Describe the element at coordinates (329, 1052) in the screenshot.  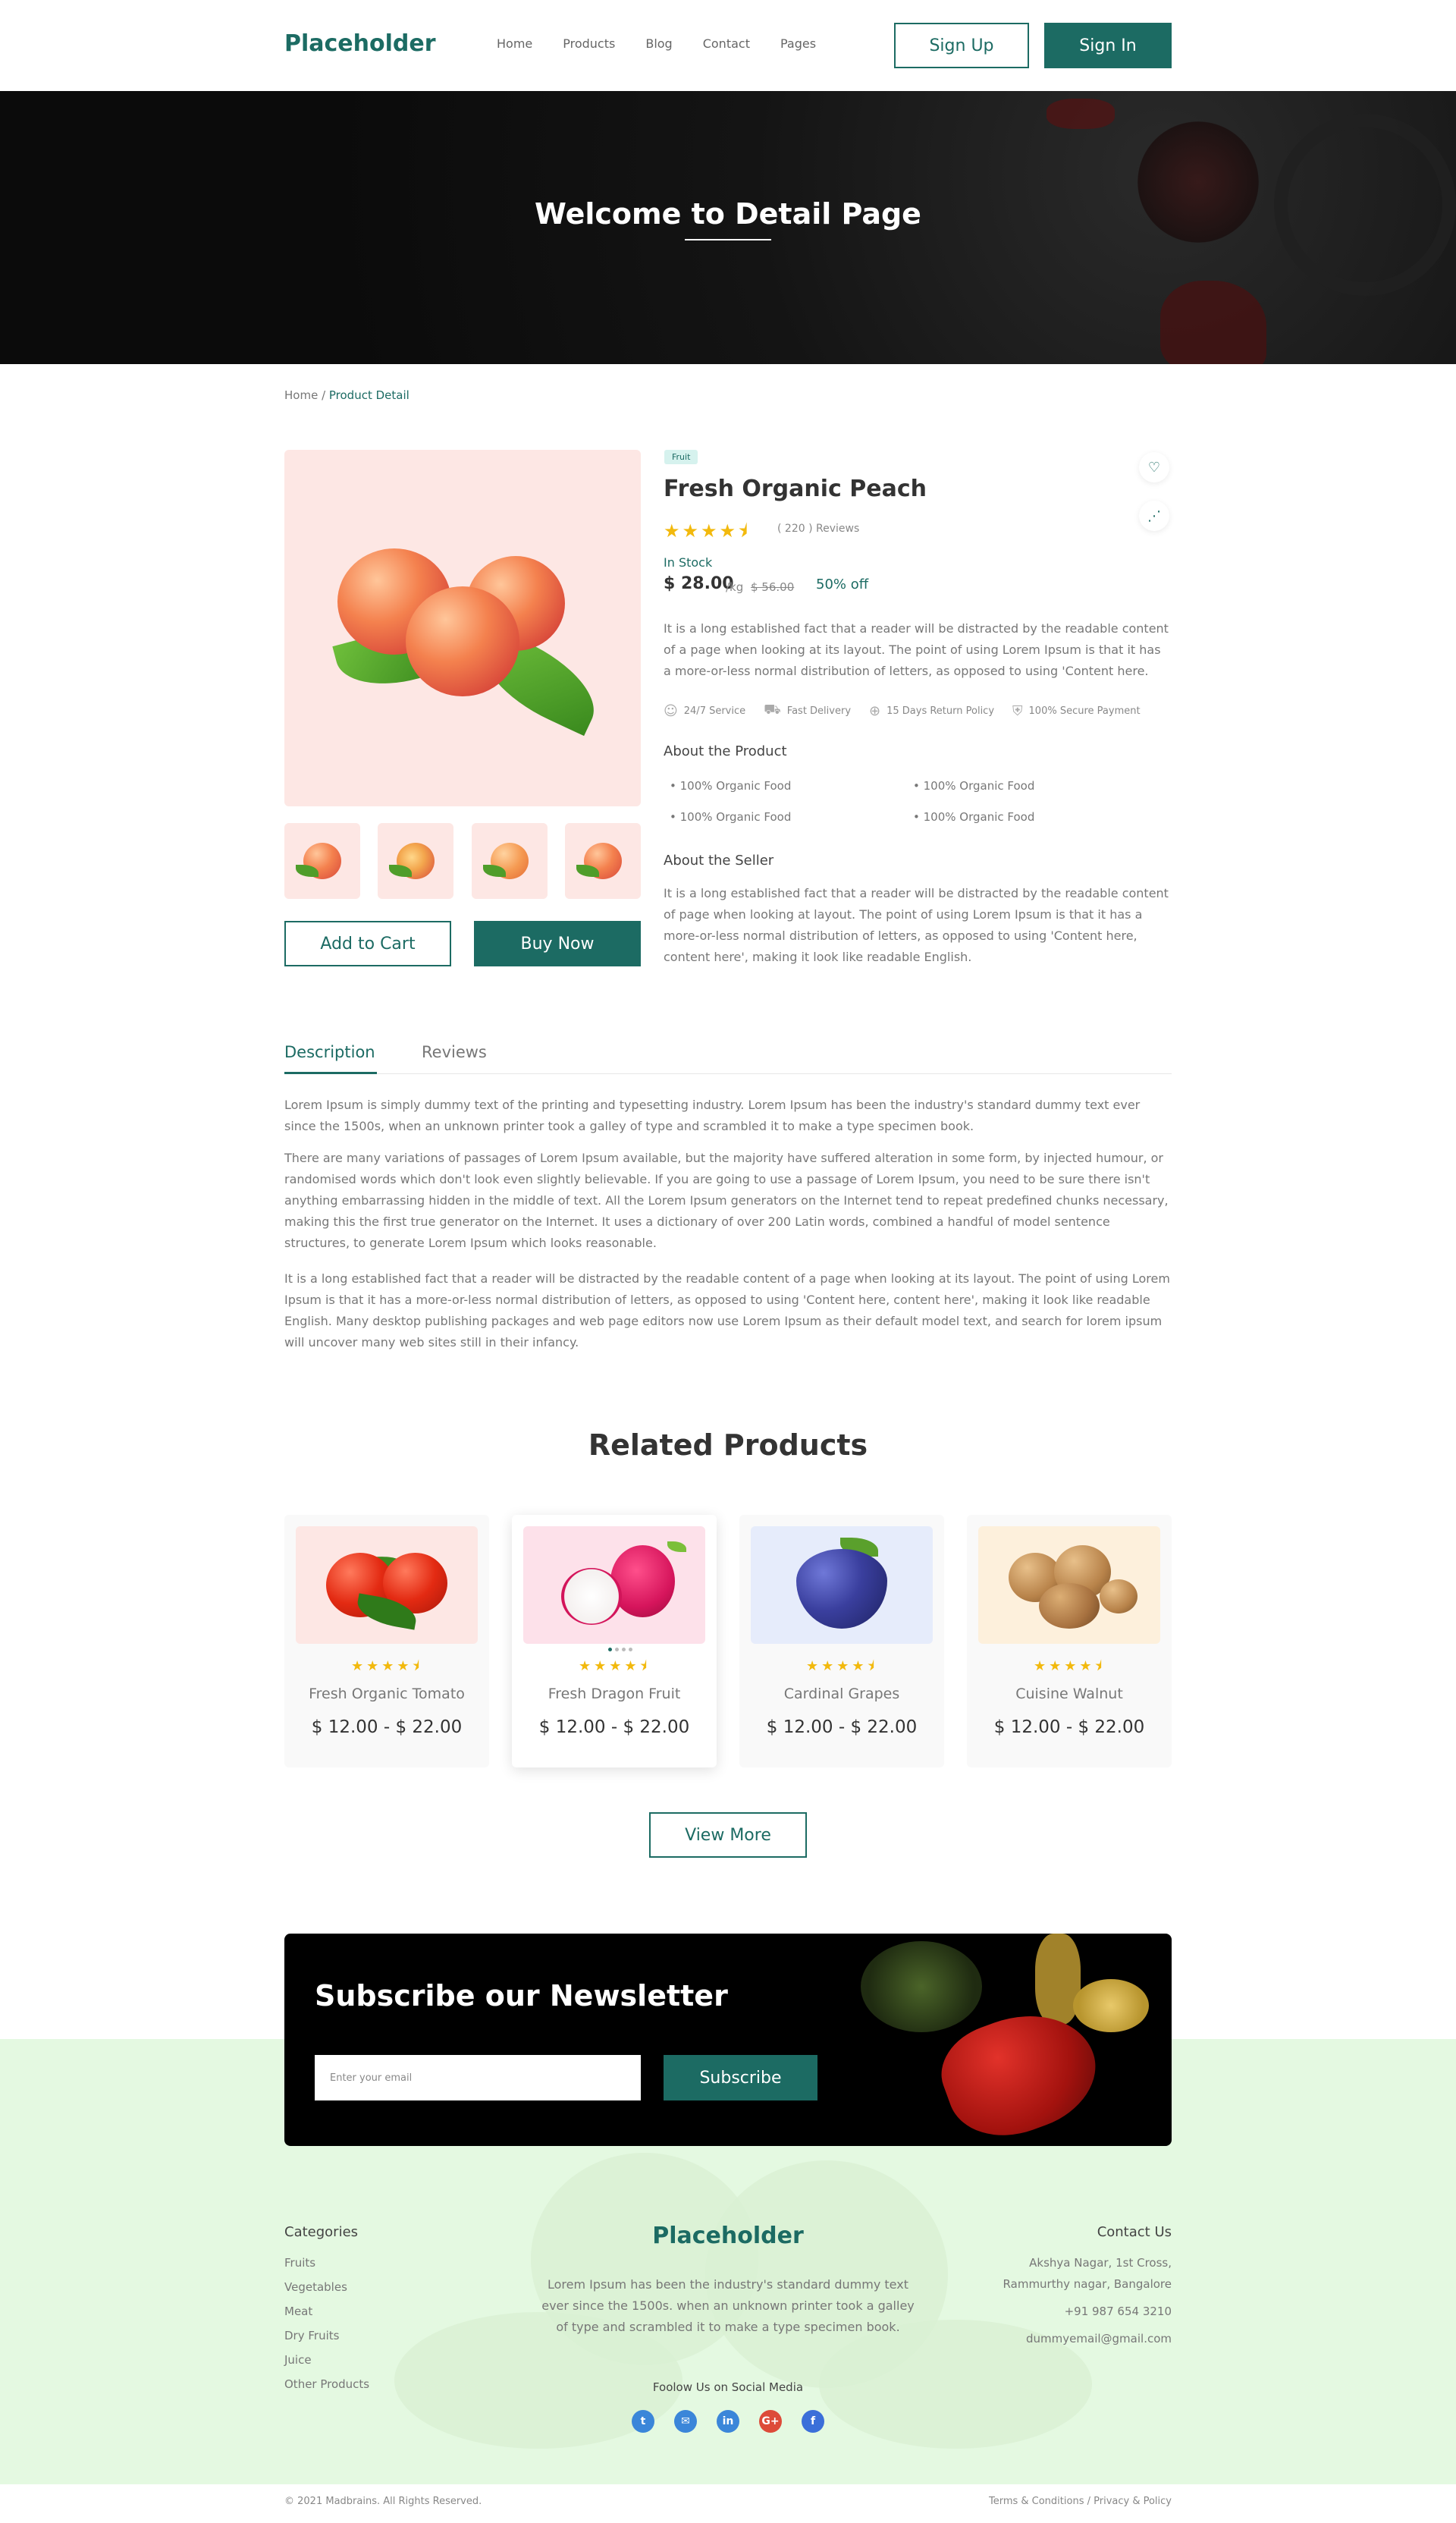
I see `tab-description: Description` at that location.